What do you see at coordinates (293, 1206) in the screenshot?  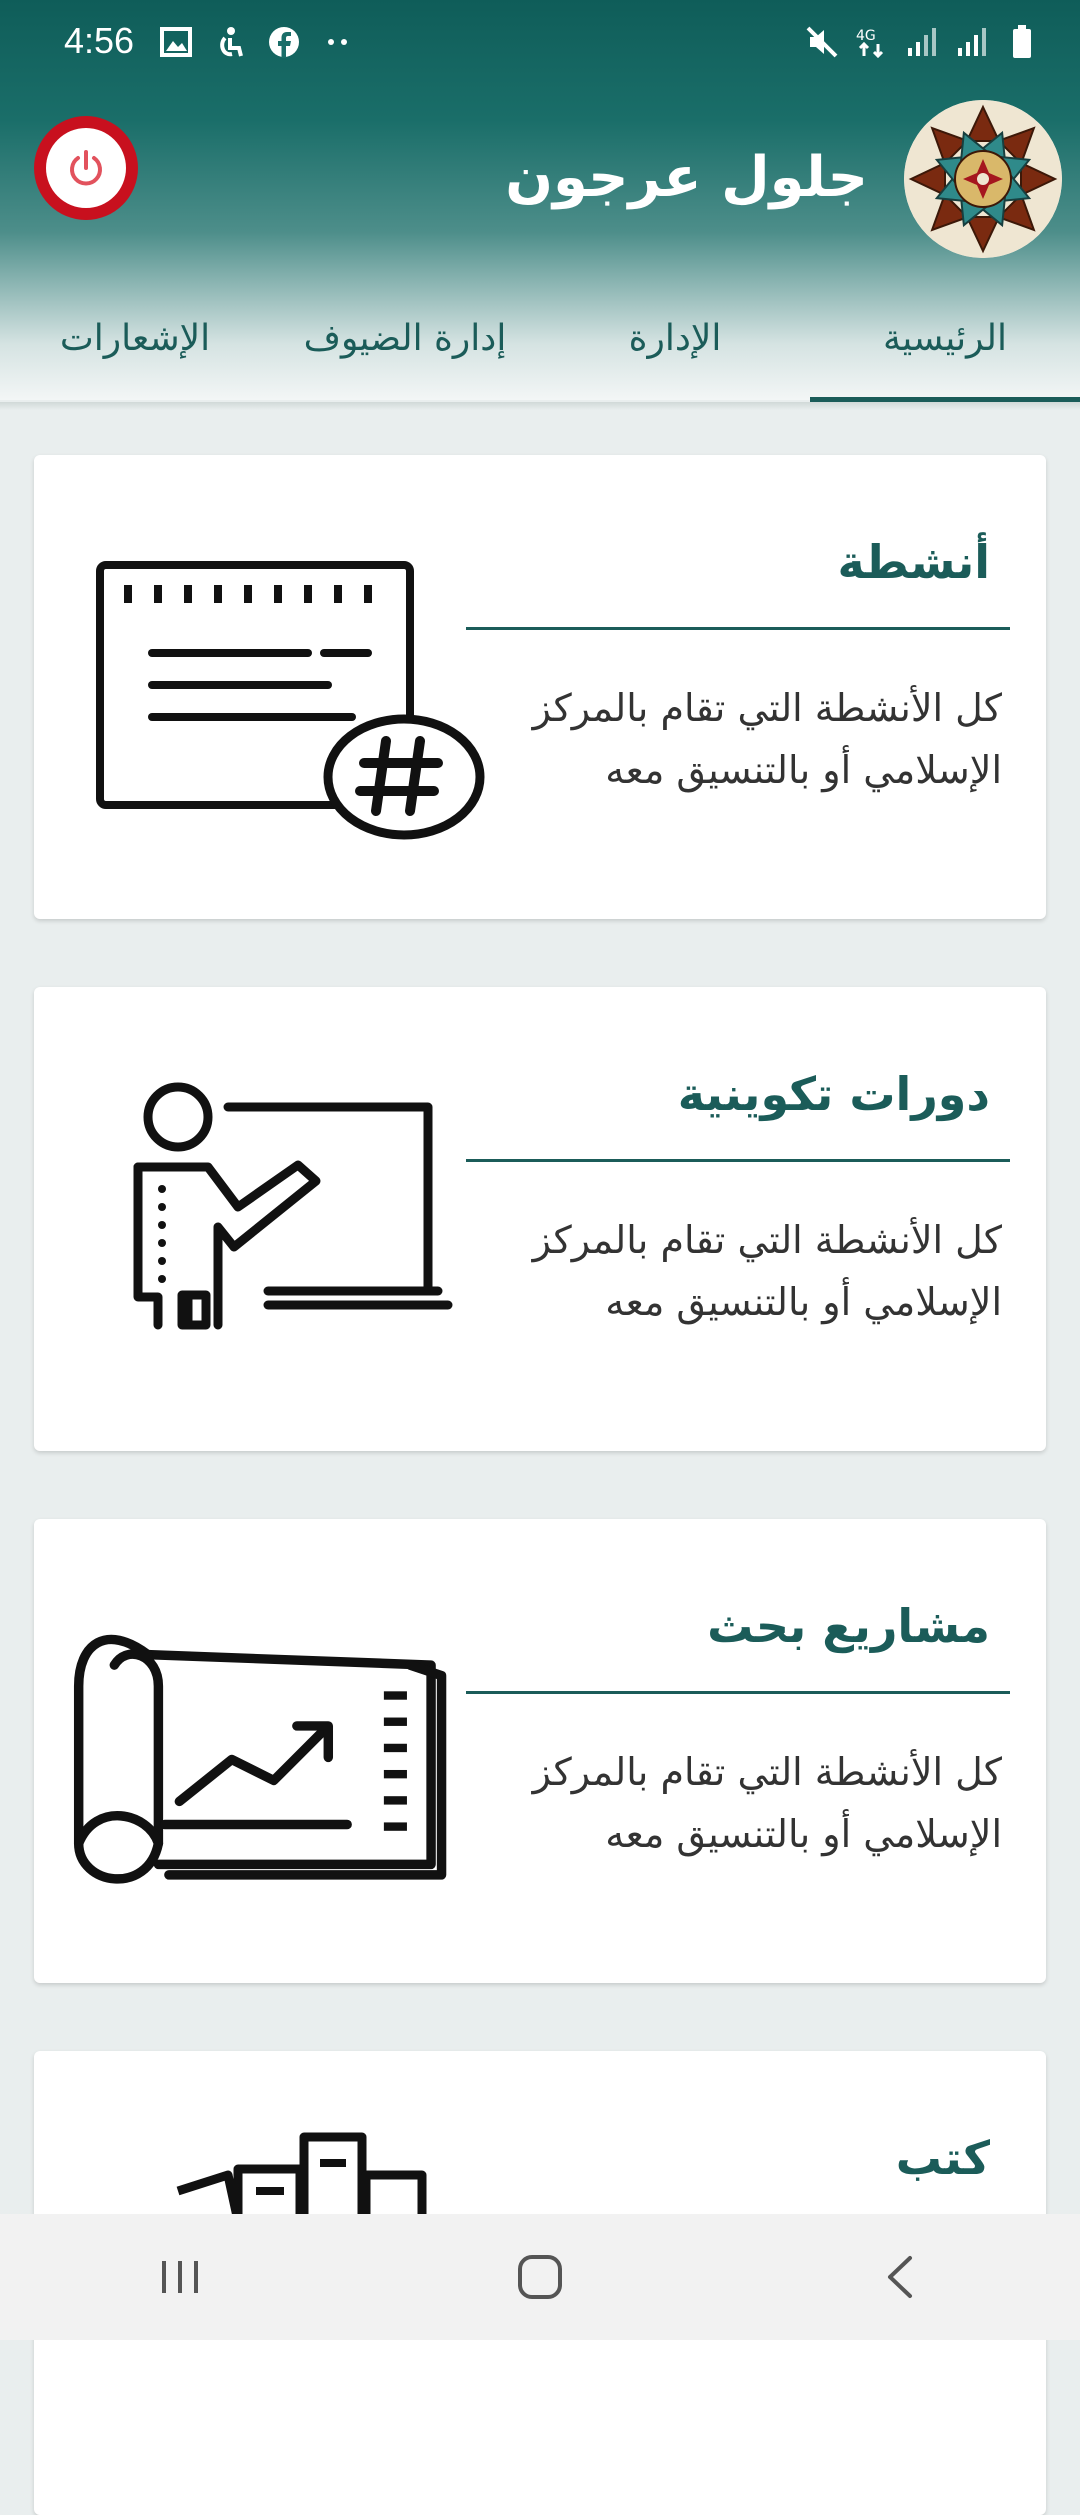 I see `teacher-board-icon` at bounding box center [293, 1206].